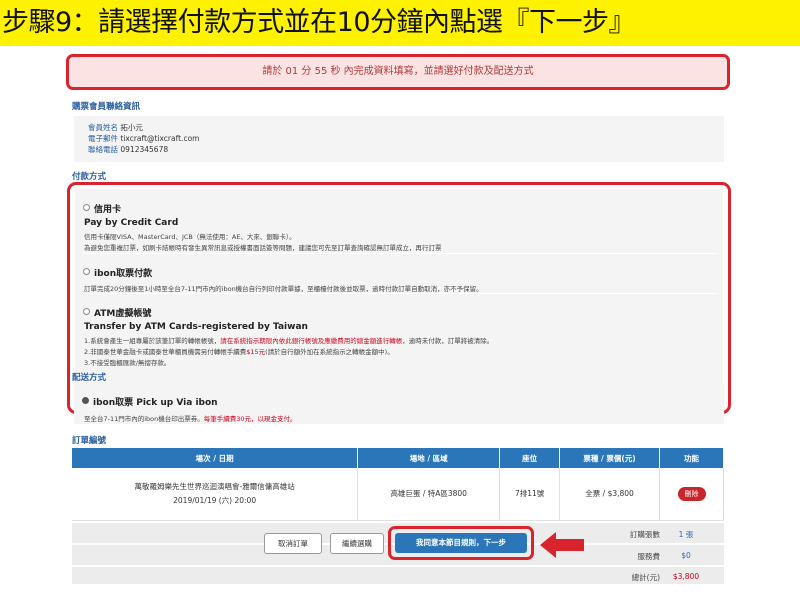 This screenshot has height=607, width=800. What do you see at coordinates (106, 107) in the screenshot?
I see `member-section-title: 購票會員聯絡資訊` at bounding box center [106, 107].